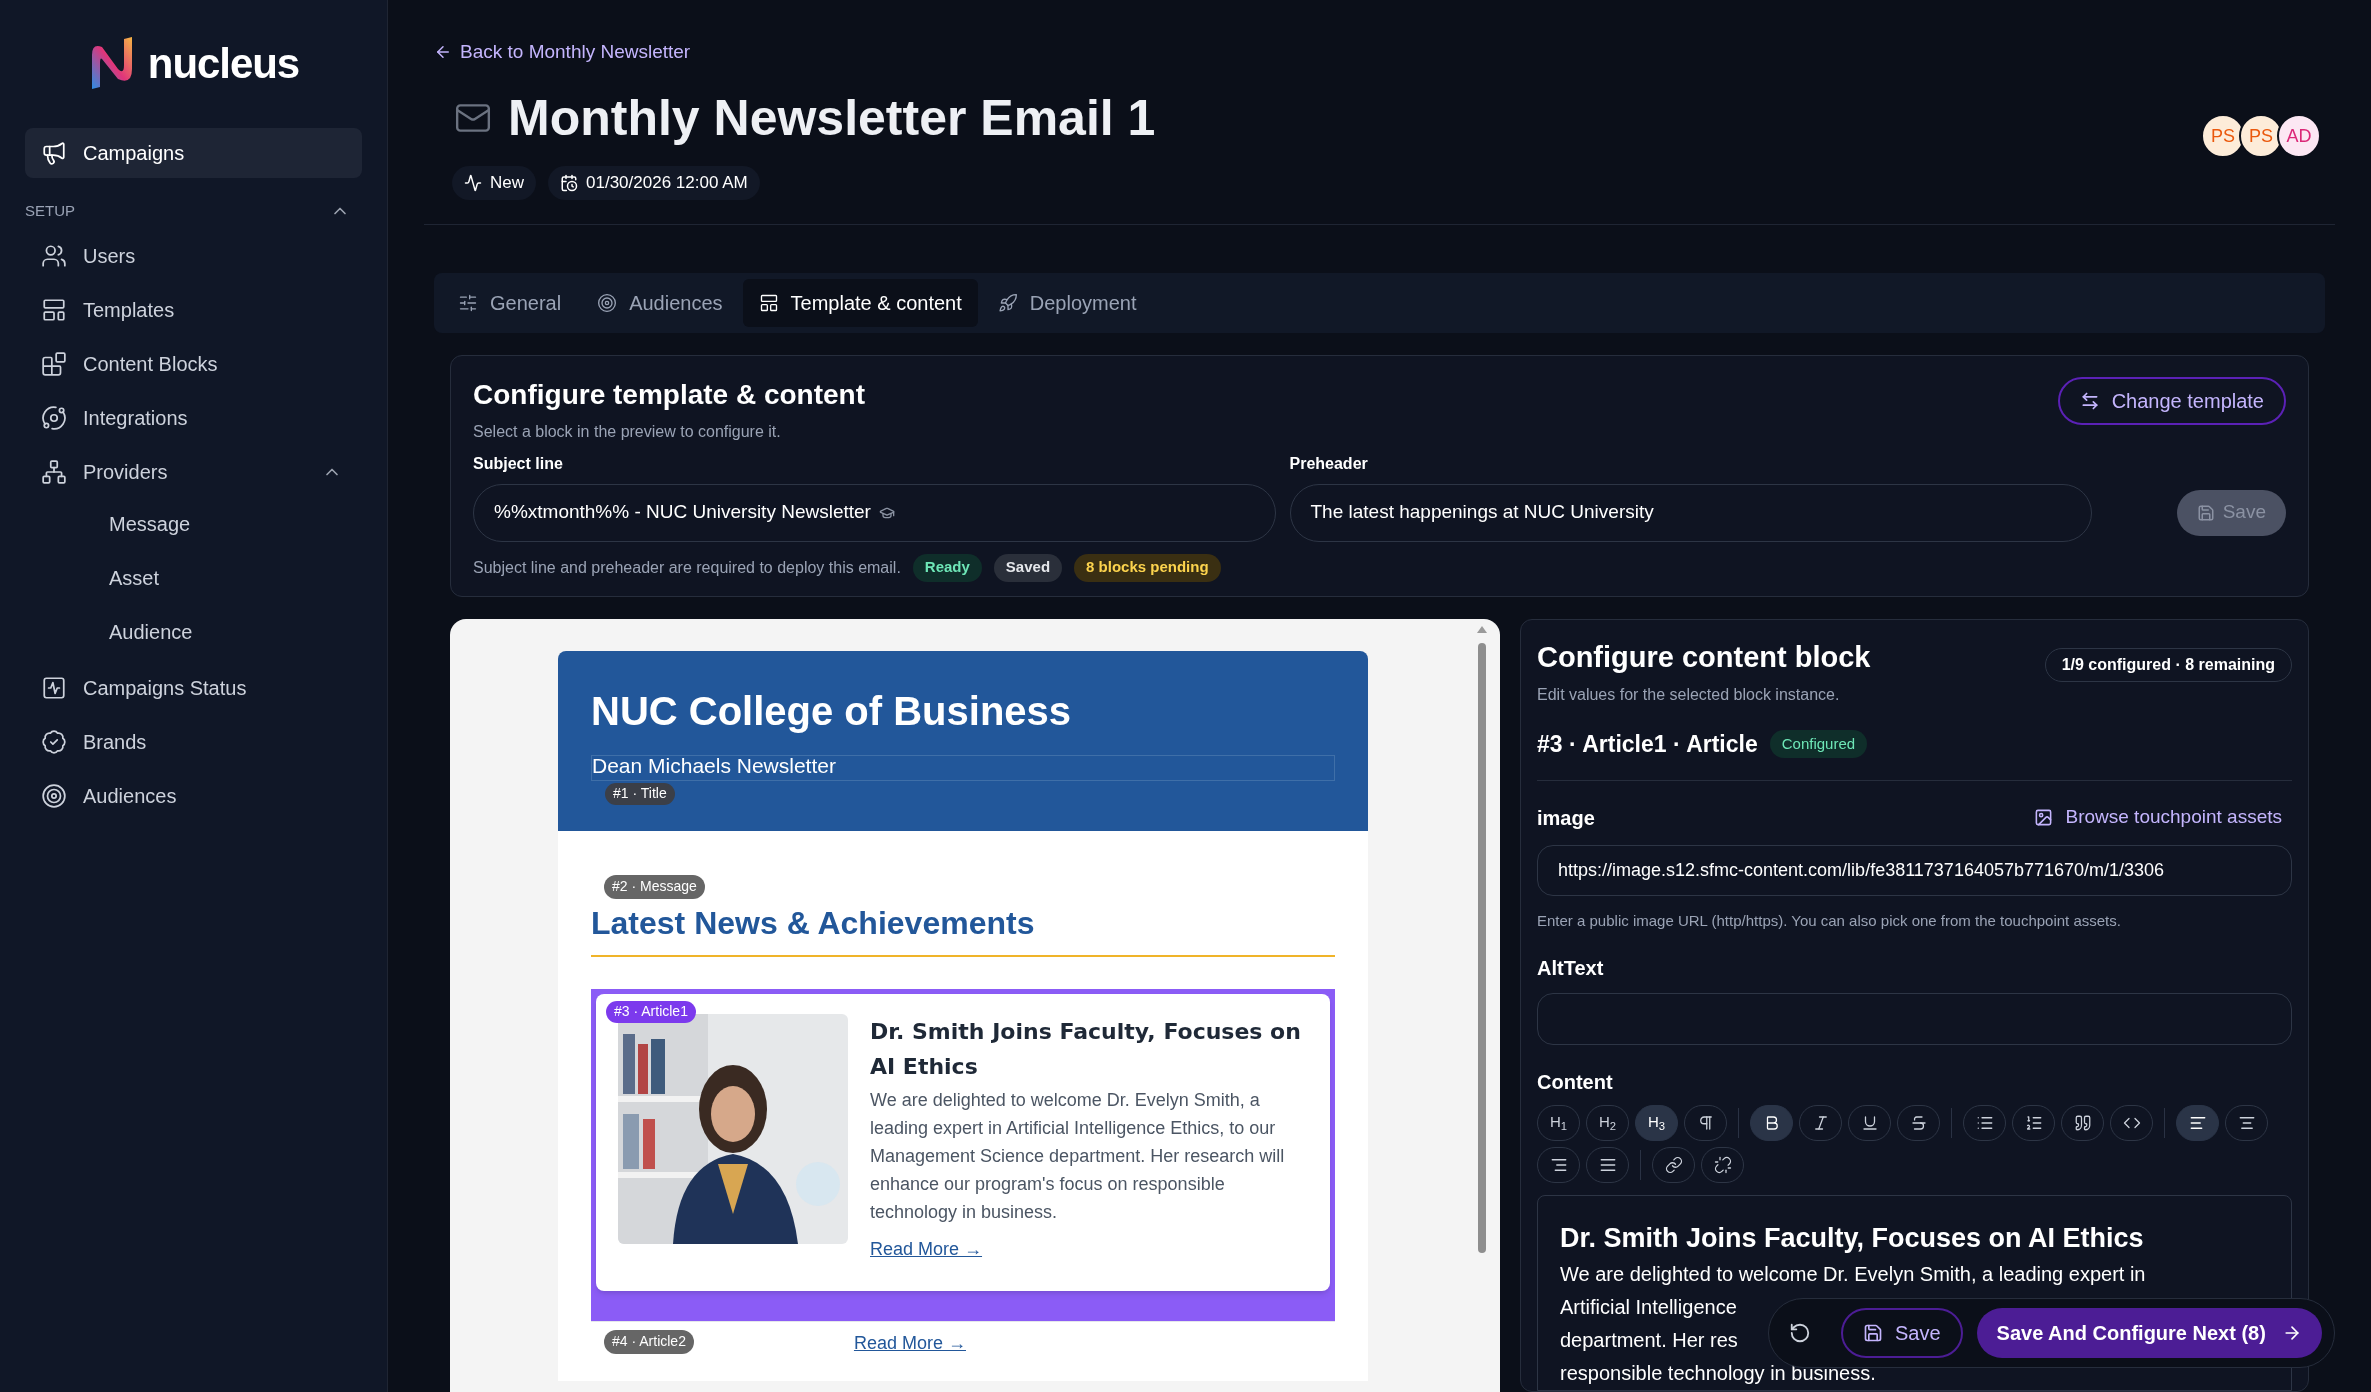  What do you see at coordinates (1007, 302) in the screenshot?
I see `rocket-icon` at bounding box center [1007, 302].